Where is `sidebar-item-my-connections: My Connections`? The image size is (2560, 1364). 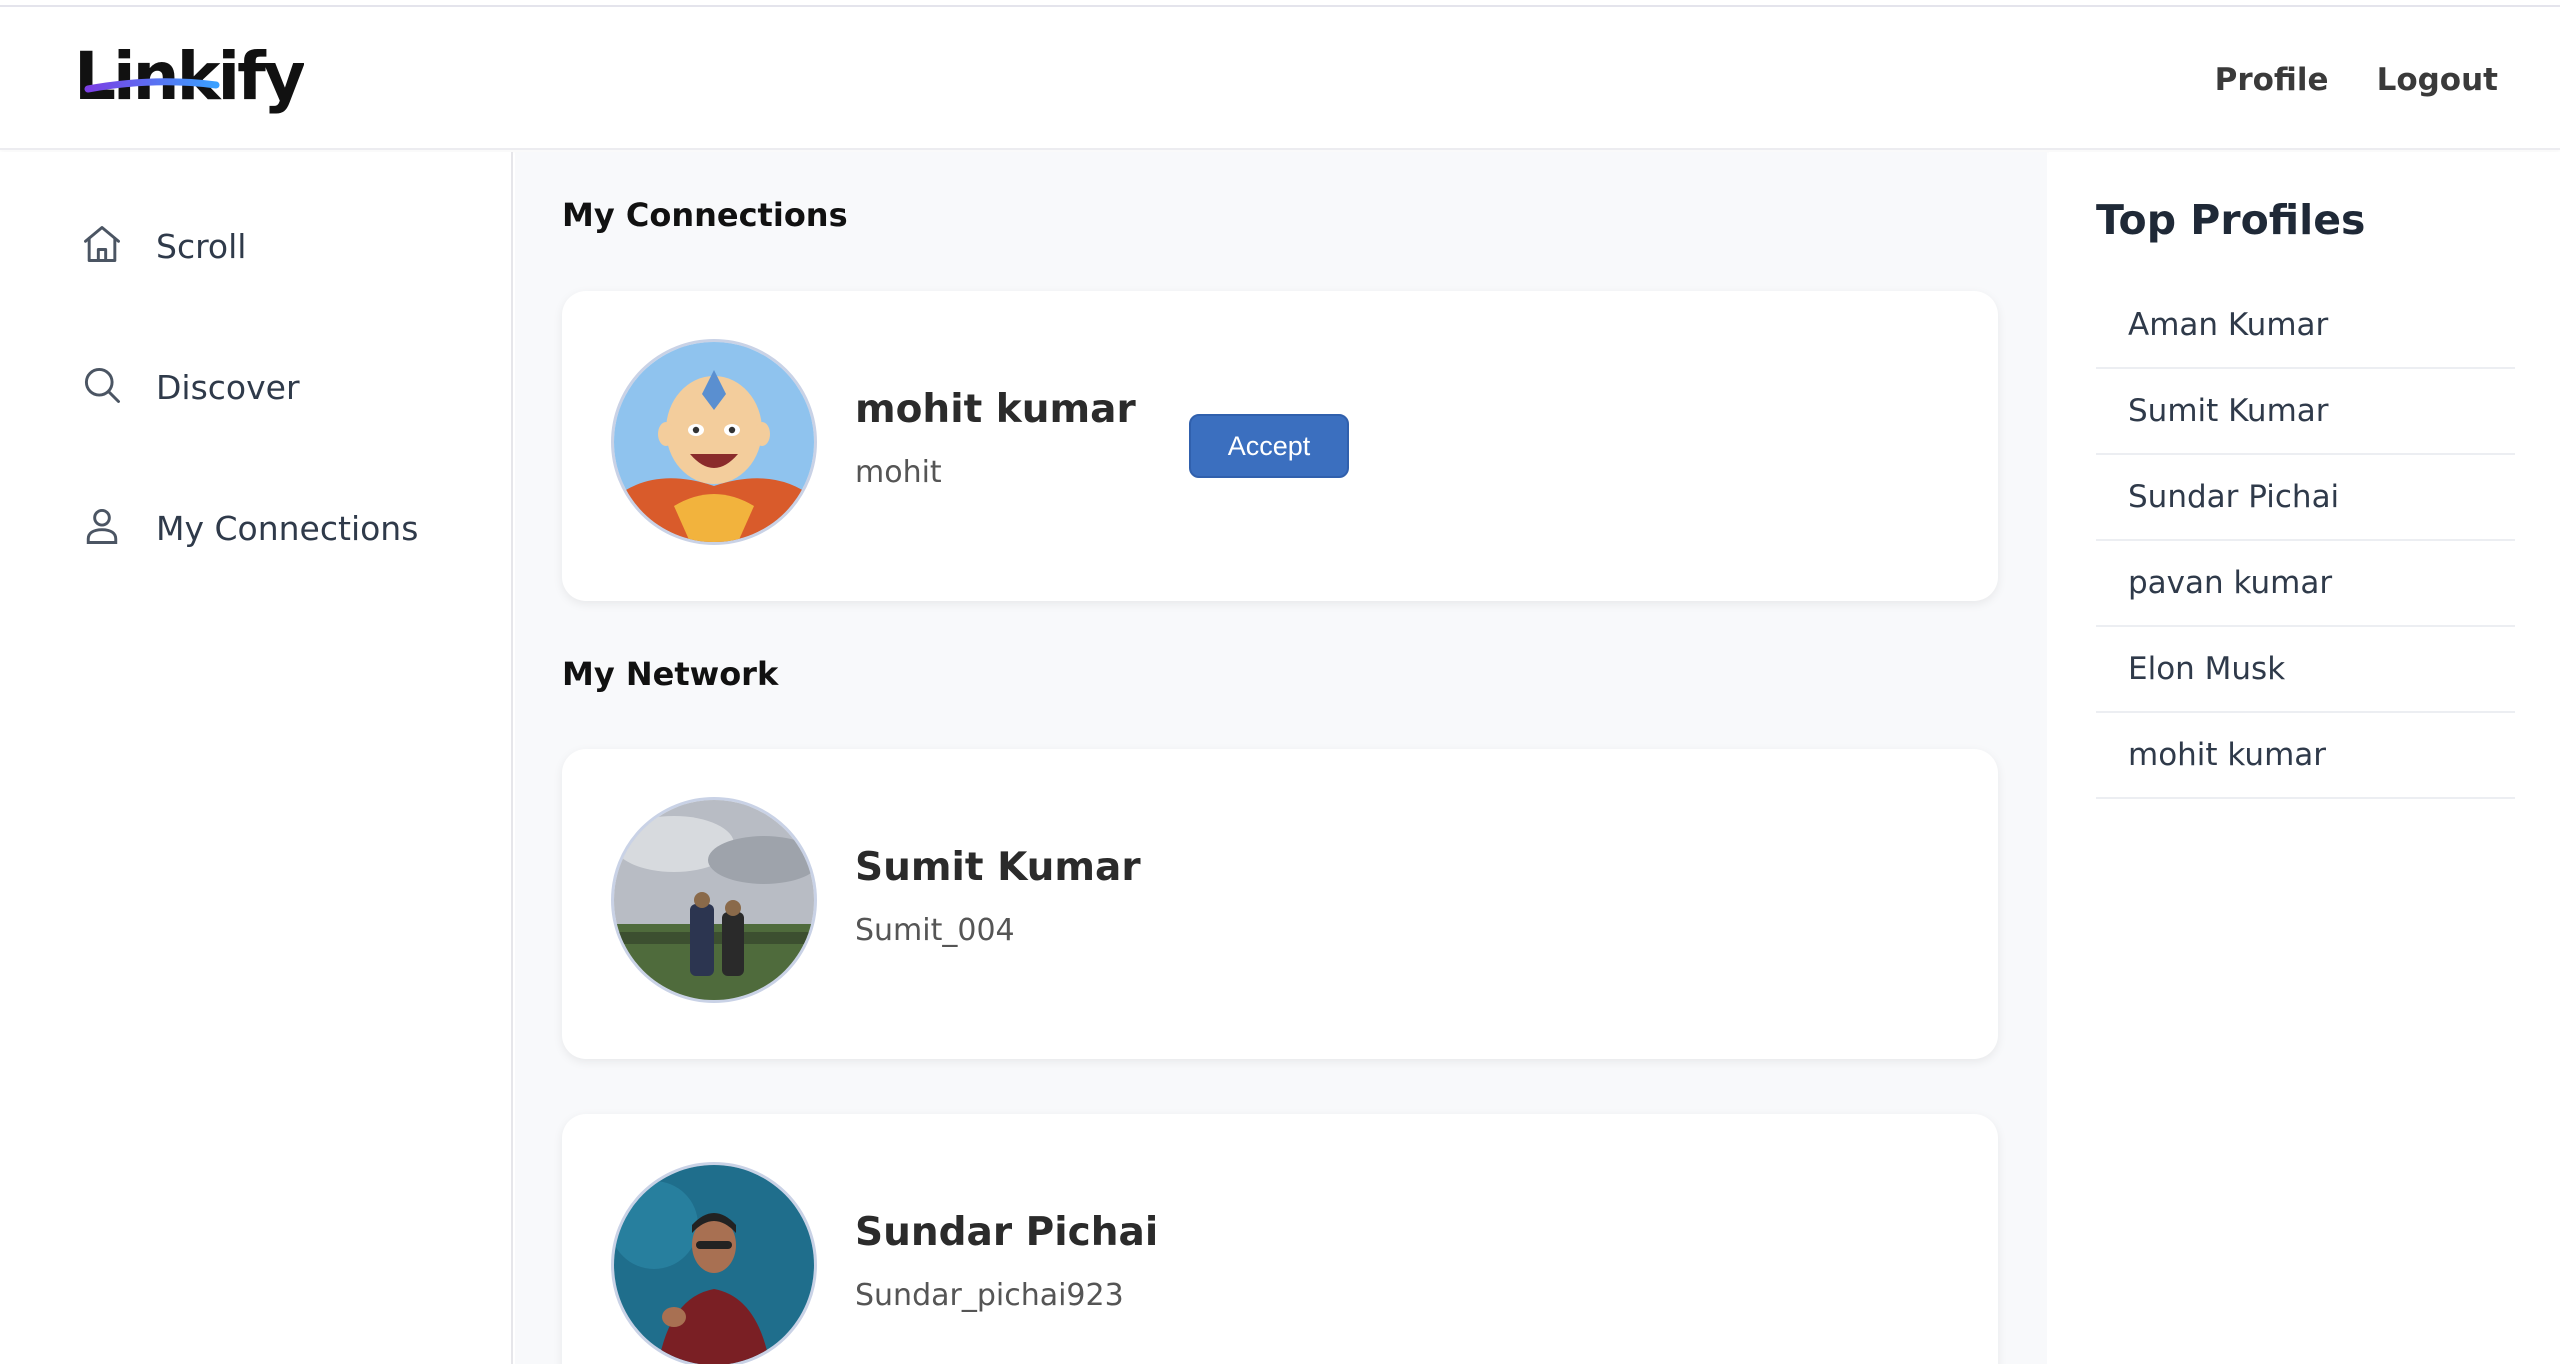
sidebar-item-my-connections: My Connections is located at coordinates (249, 528).